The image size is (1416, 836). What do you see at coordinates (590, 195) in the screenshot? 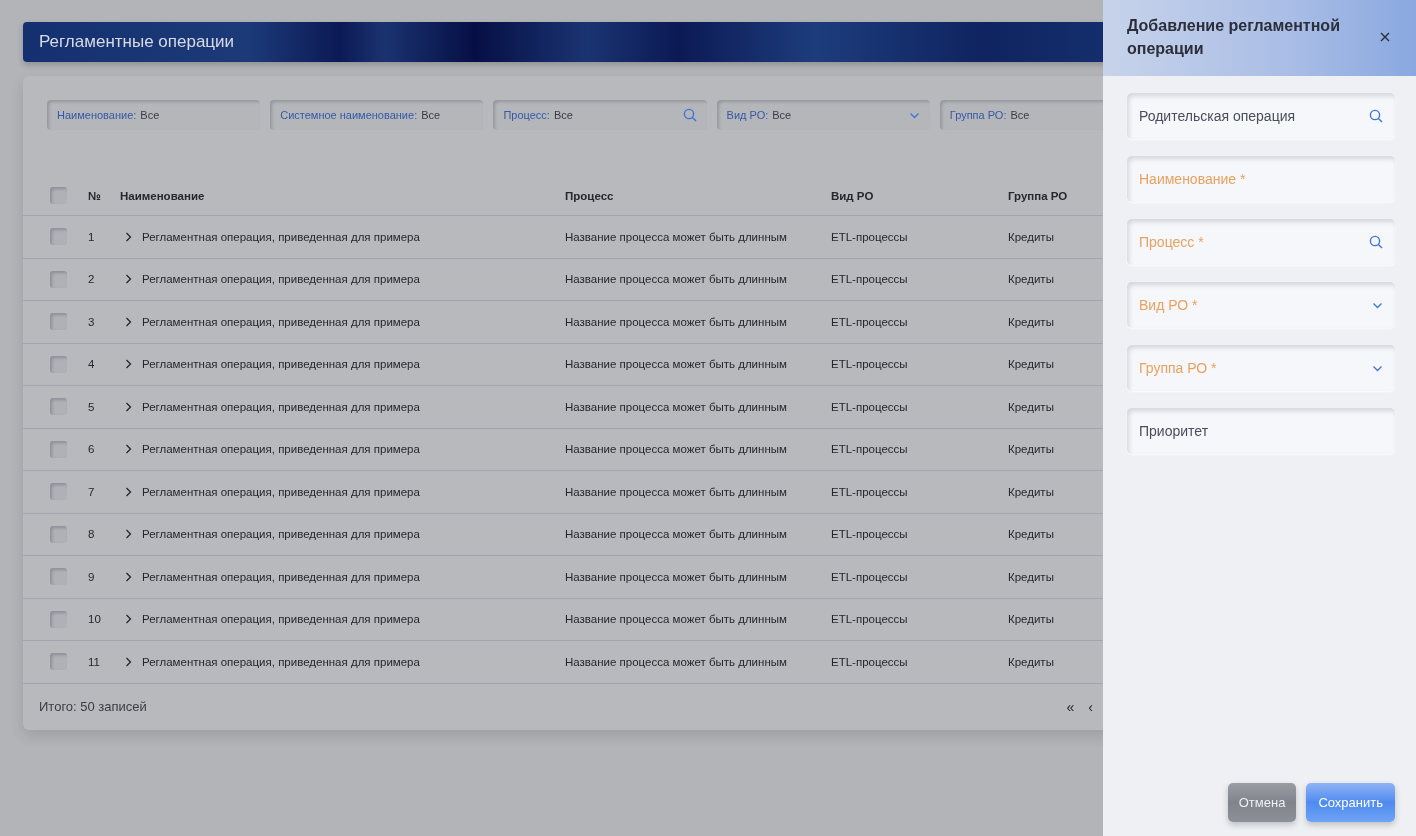
I see `column-header: Процесс` at bounding box center [590, 195].